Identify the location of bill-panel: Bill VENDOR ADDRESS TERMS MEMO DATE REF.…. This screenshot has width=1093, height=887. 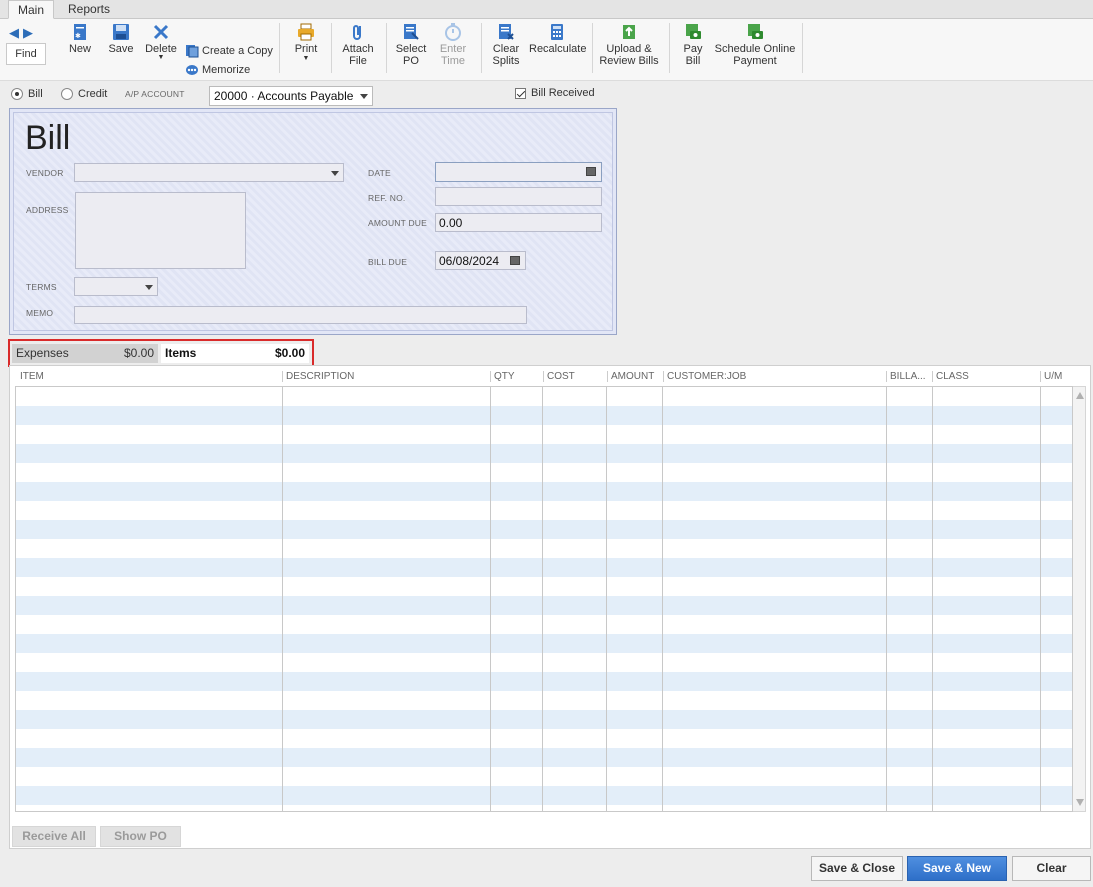
(313, 221).